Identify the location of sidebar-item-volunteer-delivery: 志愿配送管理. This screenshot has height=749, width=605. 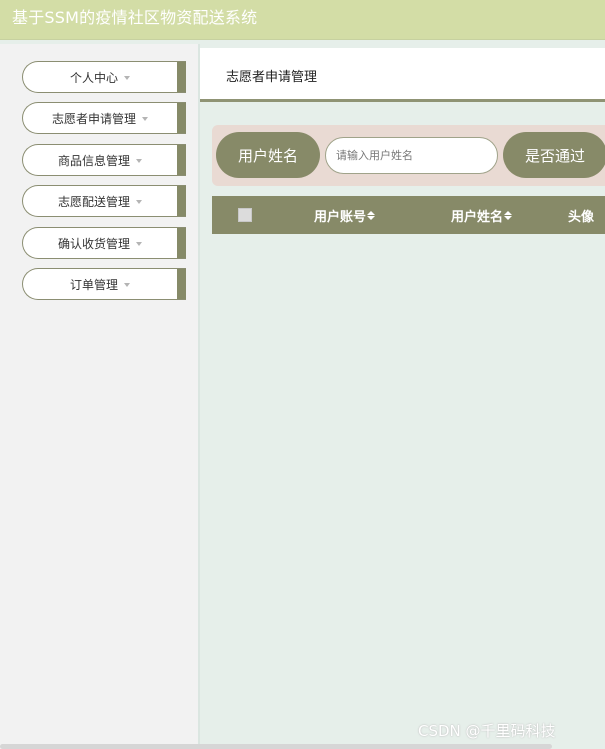
(104, 201).